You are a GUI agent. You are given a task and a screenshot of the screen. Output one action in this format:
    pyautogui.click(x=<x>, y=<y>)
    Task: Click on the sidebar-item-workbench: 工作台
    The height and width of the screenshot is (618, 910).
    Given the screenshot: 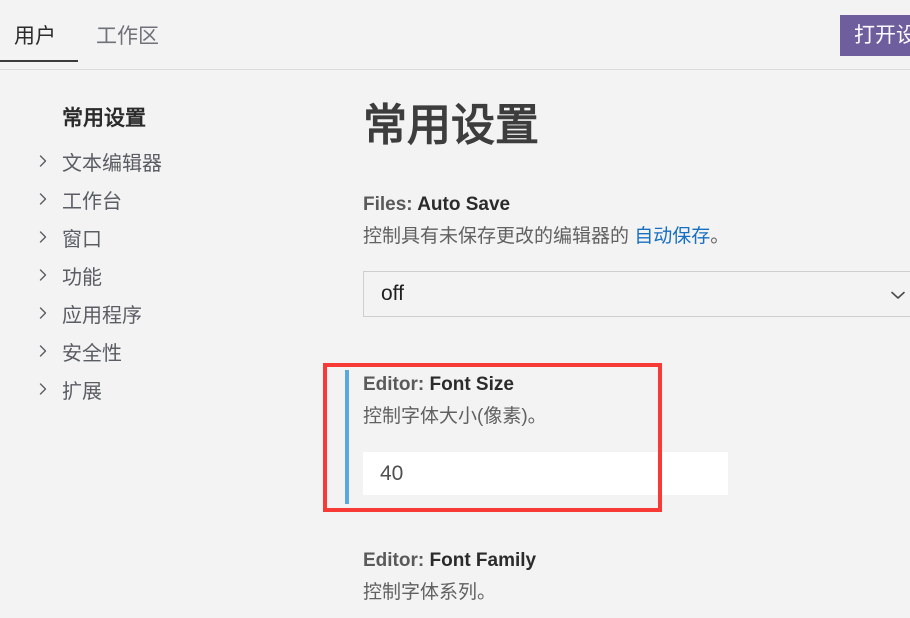 What is the action you would take?
    pyautogui.click(x=160, y=199)
    